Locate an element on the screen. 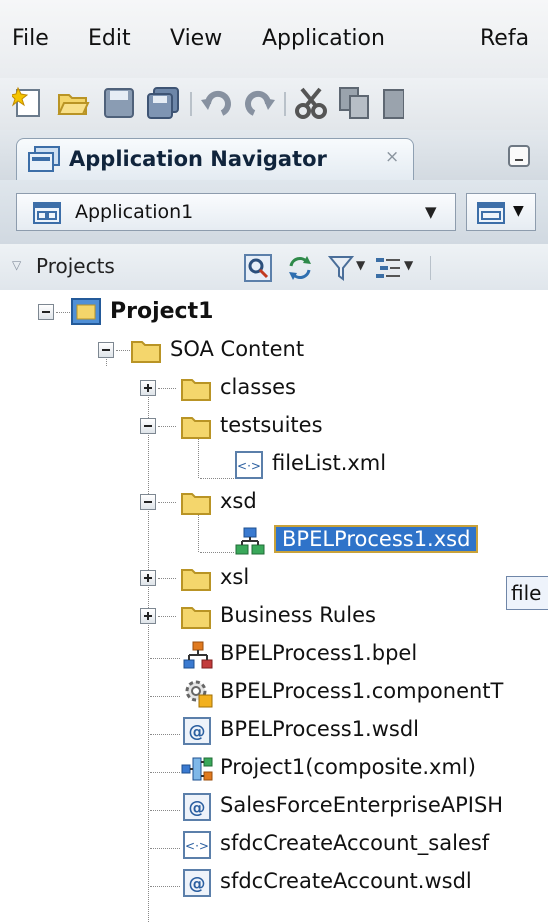  tree-node-filelist-xml: <·> fileList.xml is located at coordinates (274, 464).